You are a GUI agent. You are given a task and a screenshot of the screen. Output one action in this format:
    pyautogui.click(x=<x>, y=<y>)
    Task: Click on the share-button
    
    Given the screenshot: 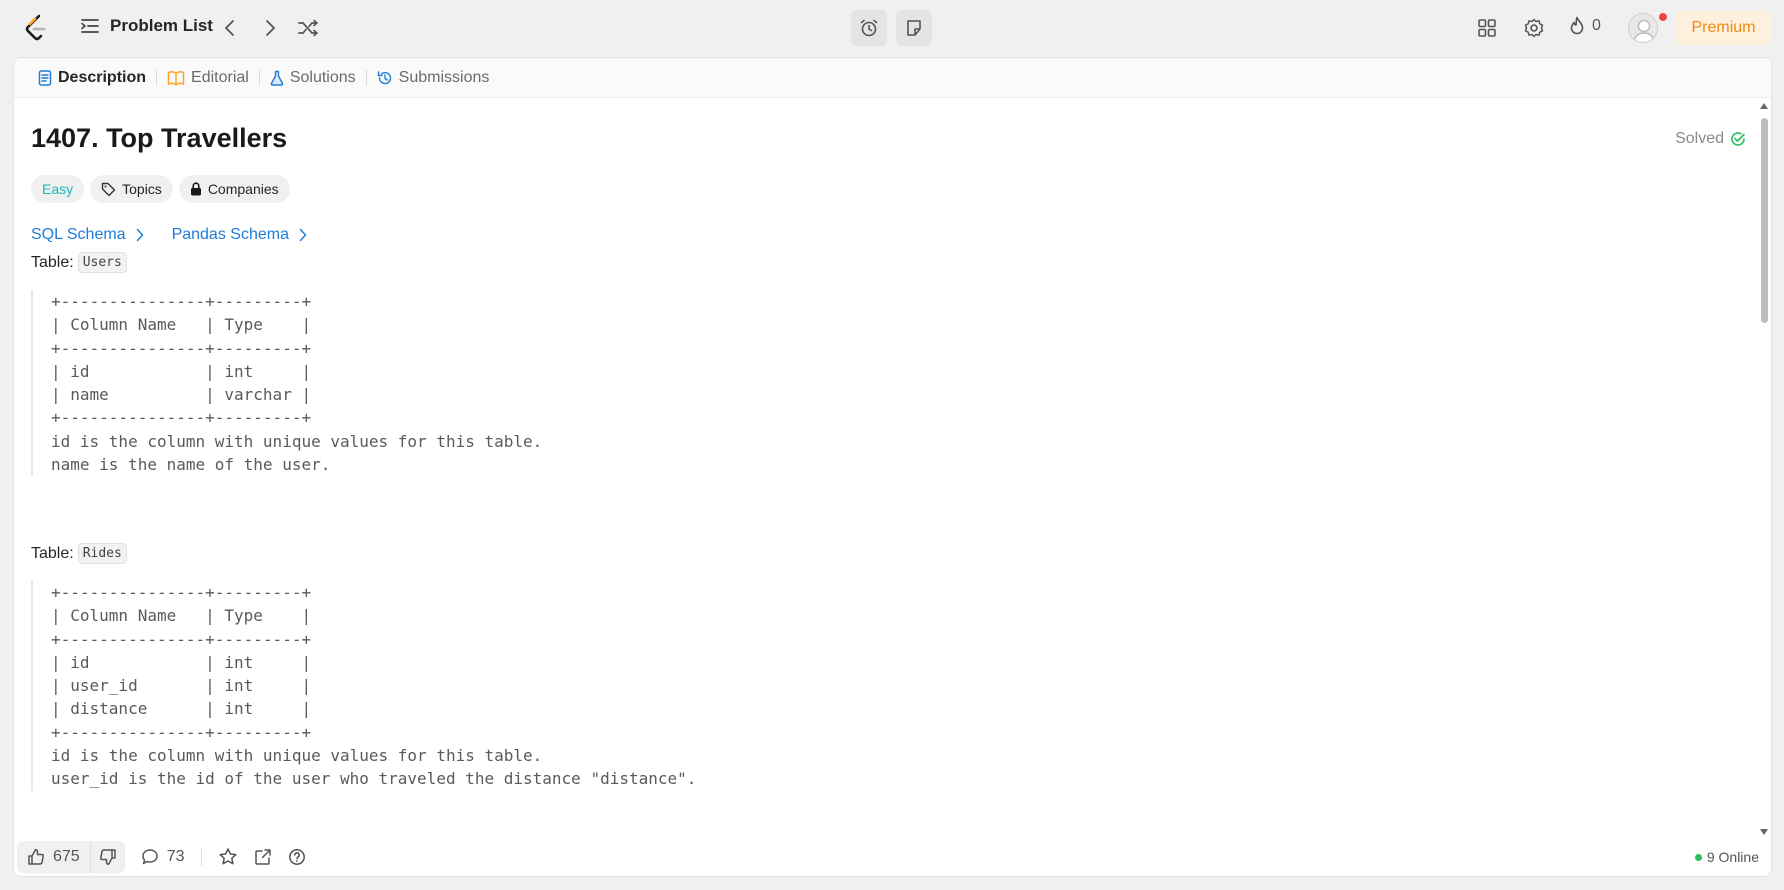 What is the action you would take?
    pyautogui.click(x=263, y=857)
    